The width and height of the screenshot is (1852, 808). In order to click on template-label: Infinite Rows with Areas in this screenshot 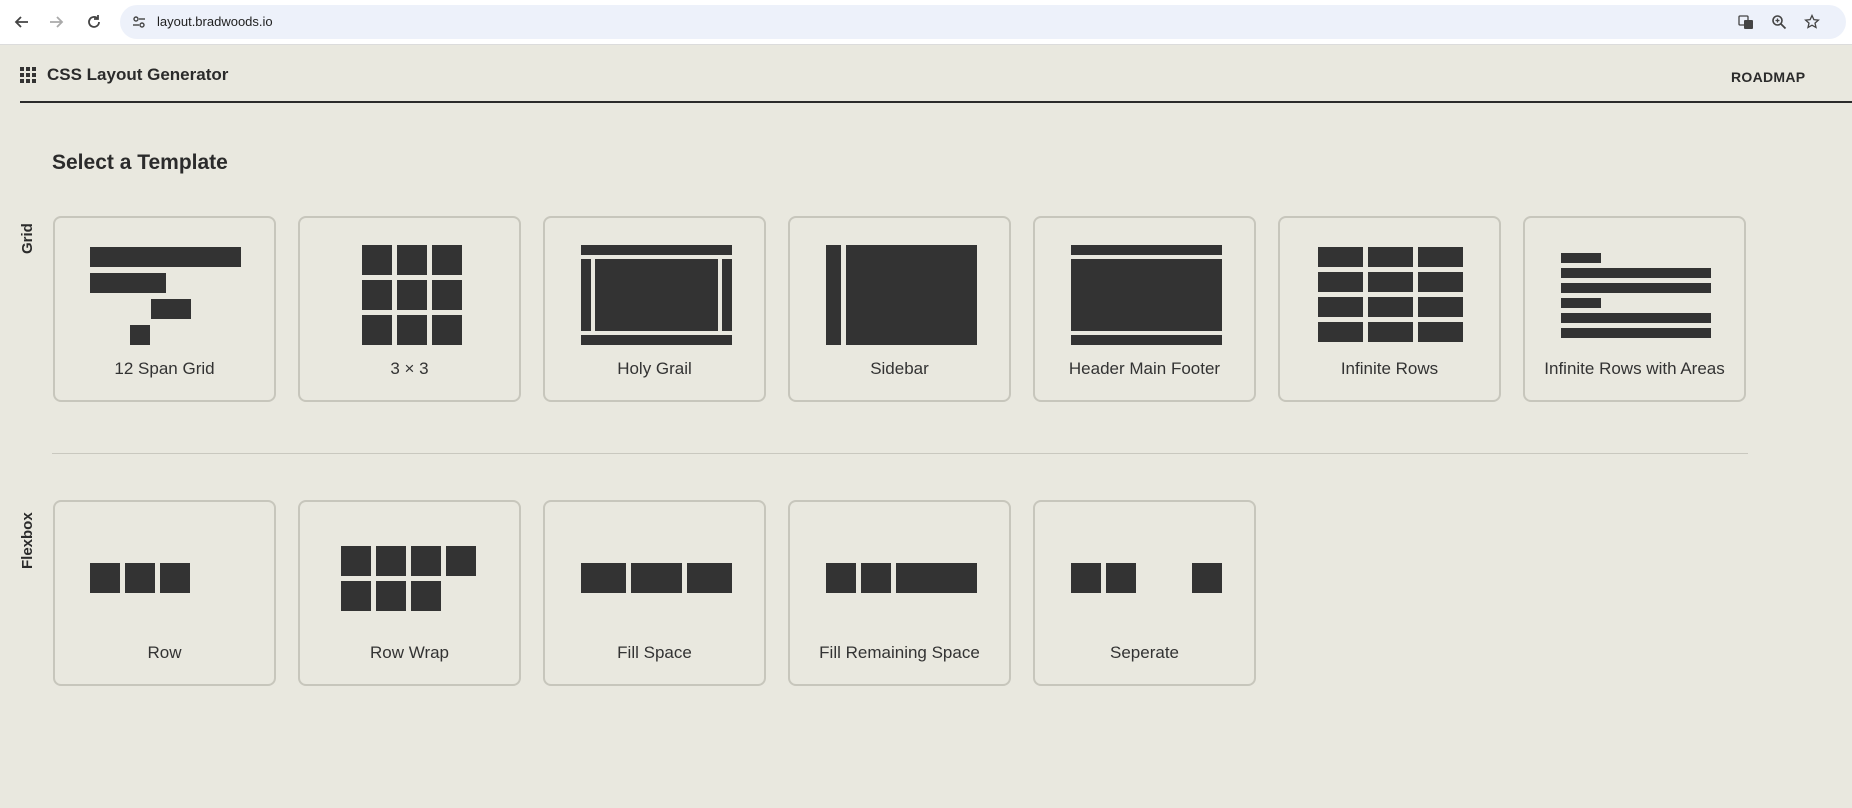, I will do `click(1634, 368)`.